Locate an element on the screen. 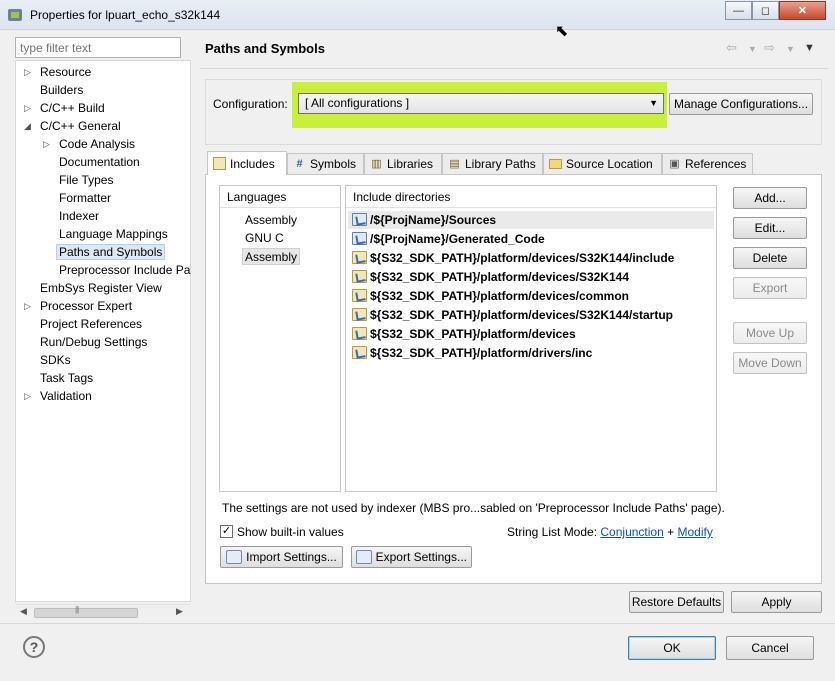  show-builtin-label: Show built-in values is located at coordinates (290, 532).